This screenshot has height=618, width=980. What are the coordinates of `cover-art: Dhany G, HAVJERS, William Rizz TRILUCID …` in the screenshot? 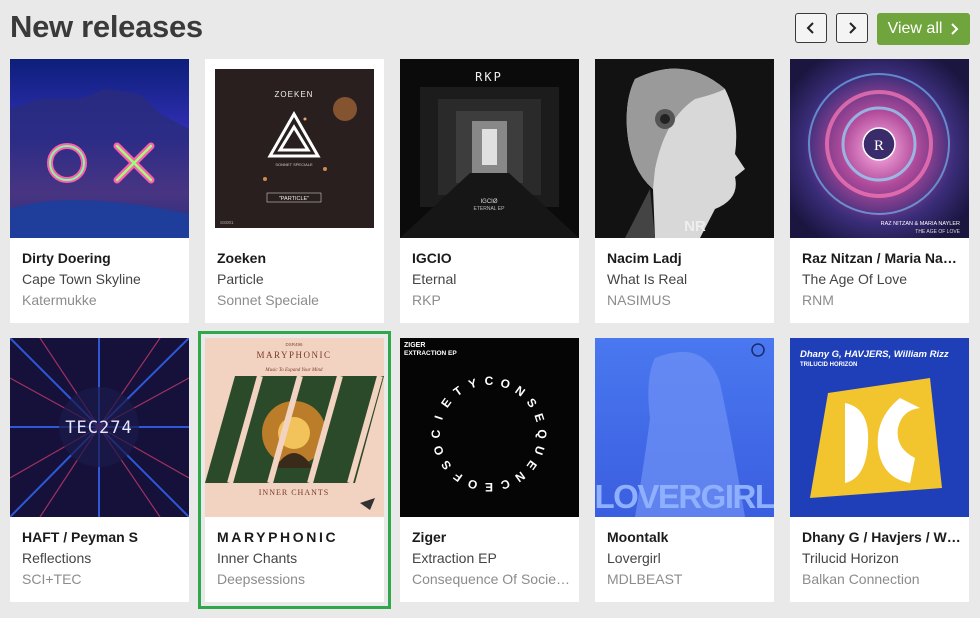 It's located at (879, 427).